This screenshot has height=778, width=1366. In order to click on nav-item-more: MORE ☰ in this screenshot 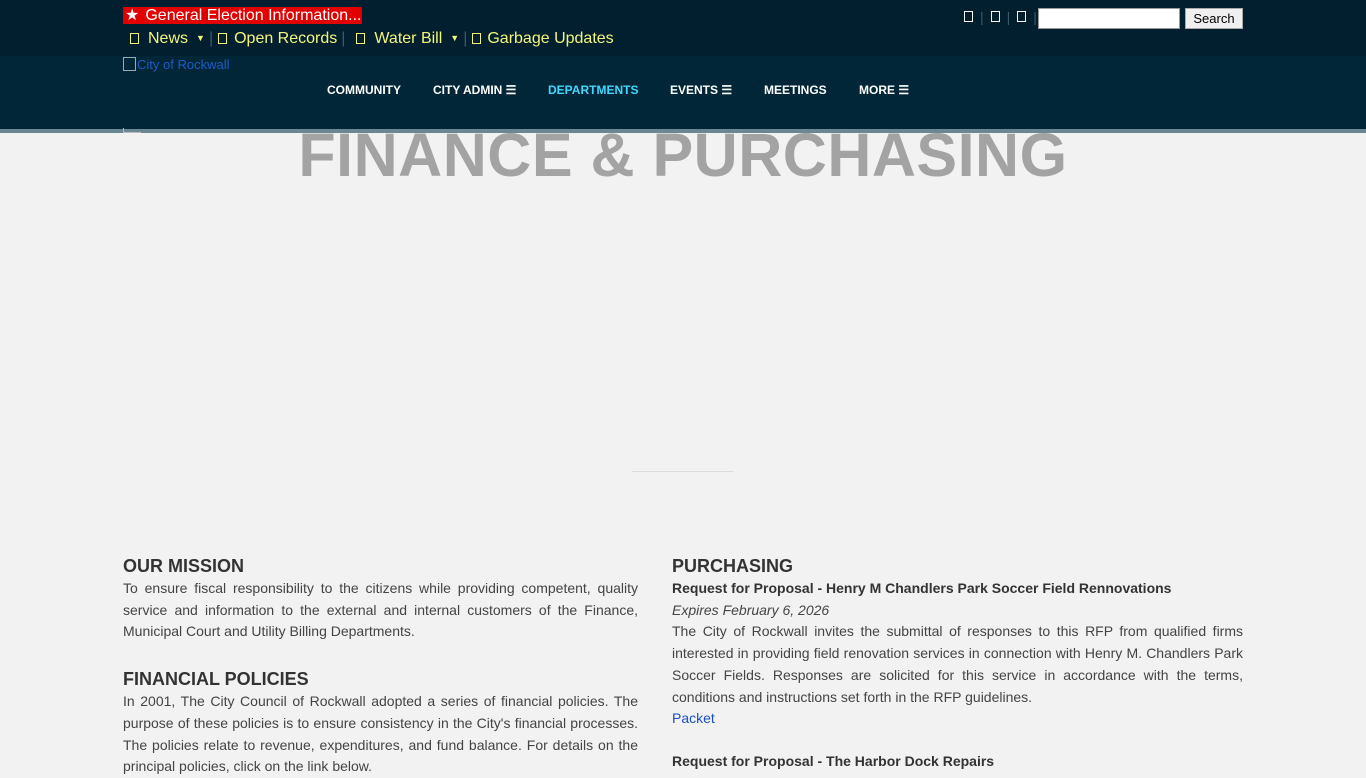, I will do `click(884, 90)`.